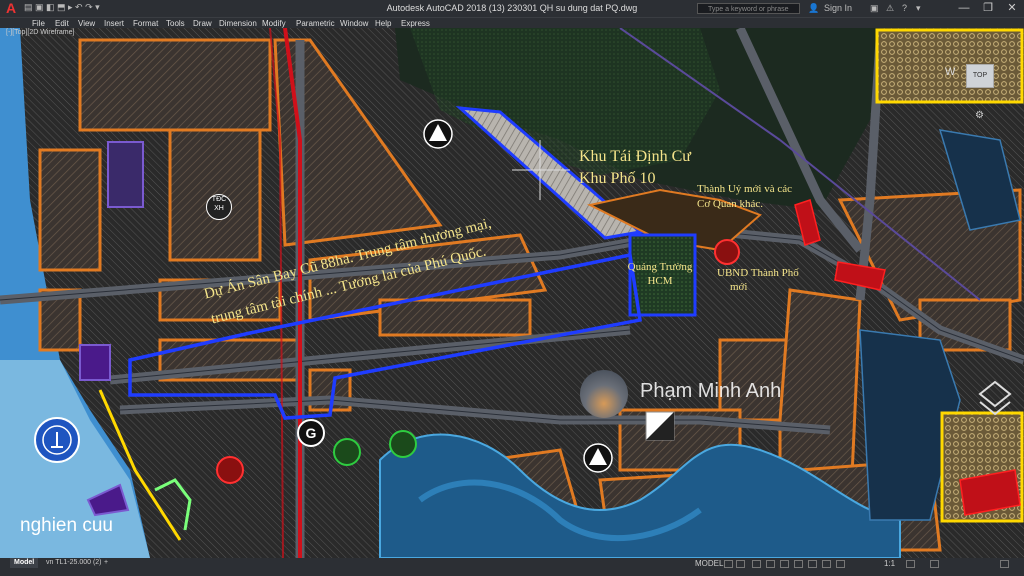 This screenshot has height=576, width=1024. I want to click on grid-icon, so click(728, 564).